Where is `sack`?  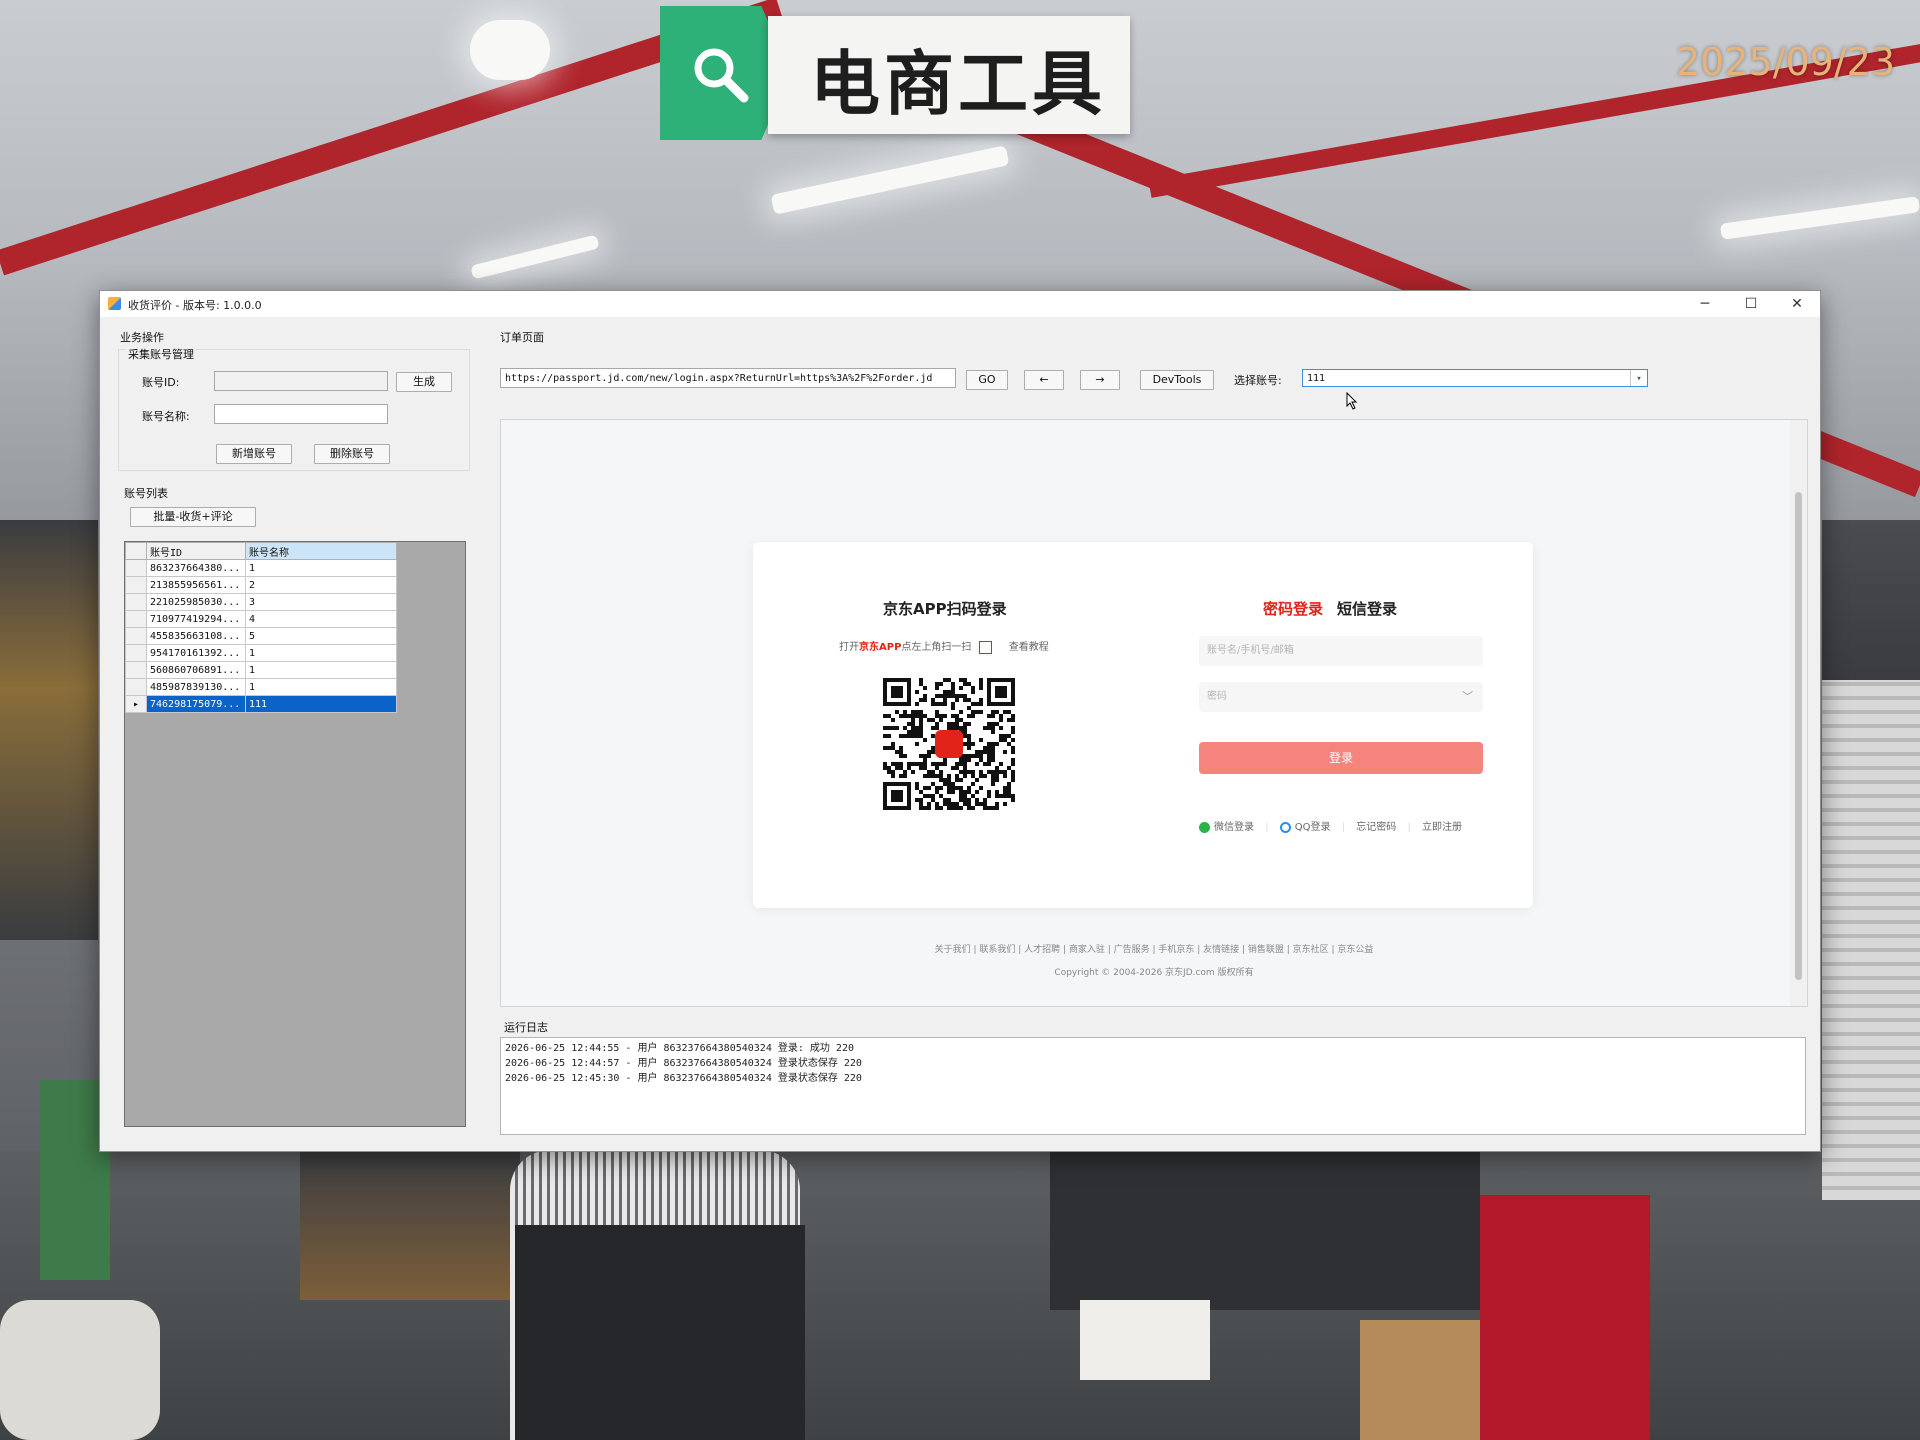
sack is located at coordinates (80, 1370).